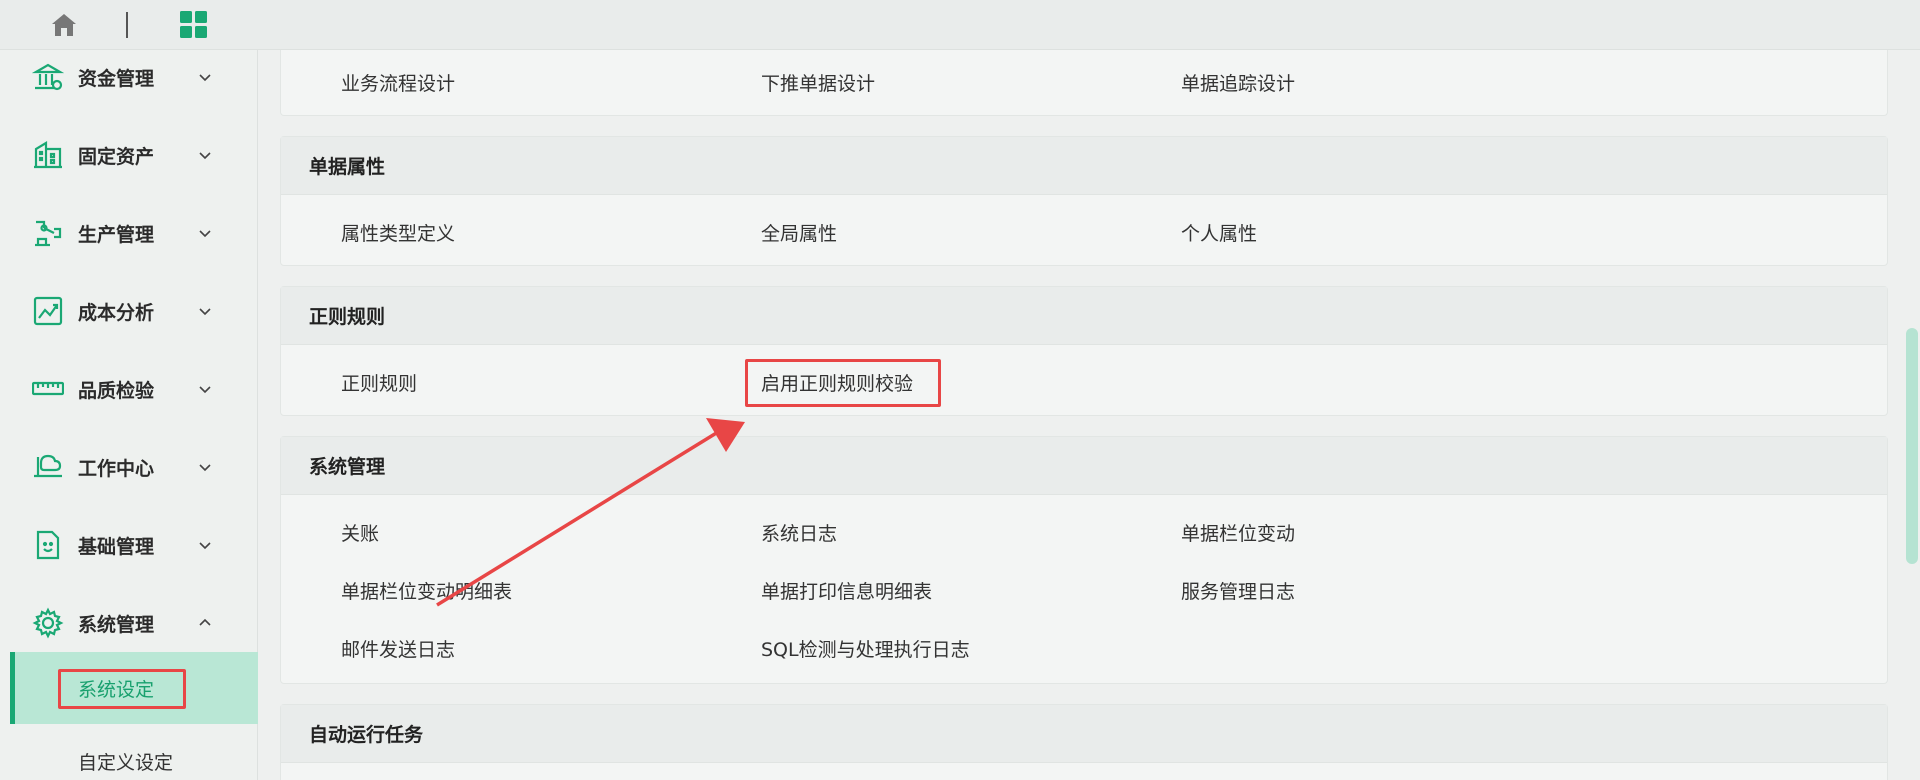 Image resolution: width=1920 pixels, height=780 pixels. I want to click on sidebar-item-system-management: 系统管理, so click(129, 623).